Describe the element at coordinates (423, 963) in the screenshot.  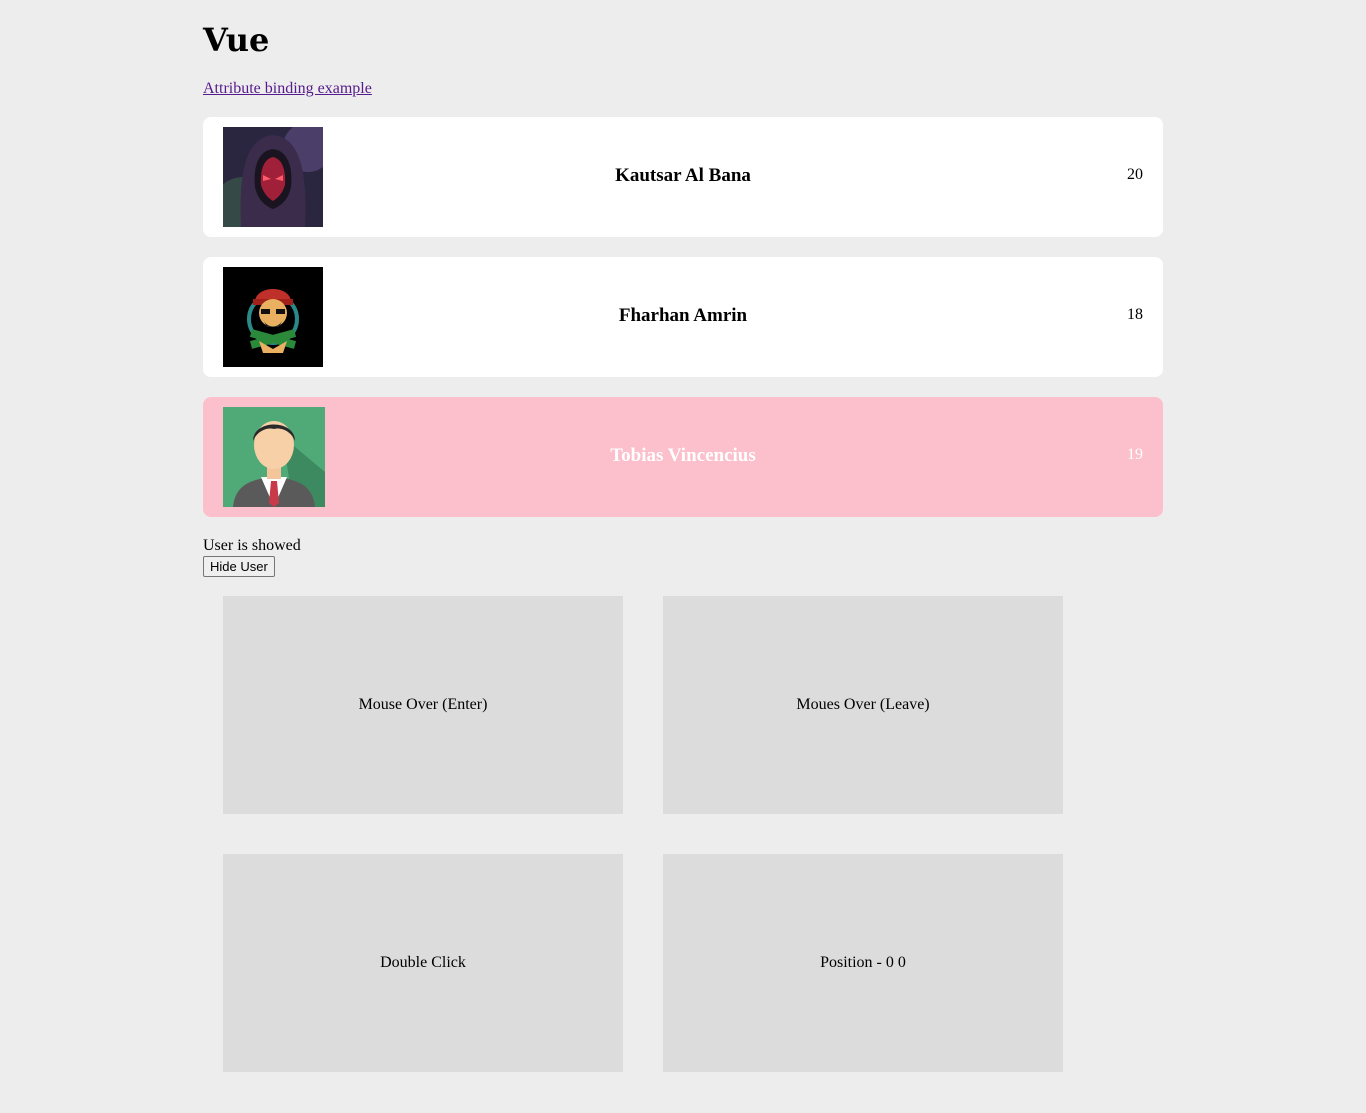
I see `double-click-box: Double Click` at that location.